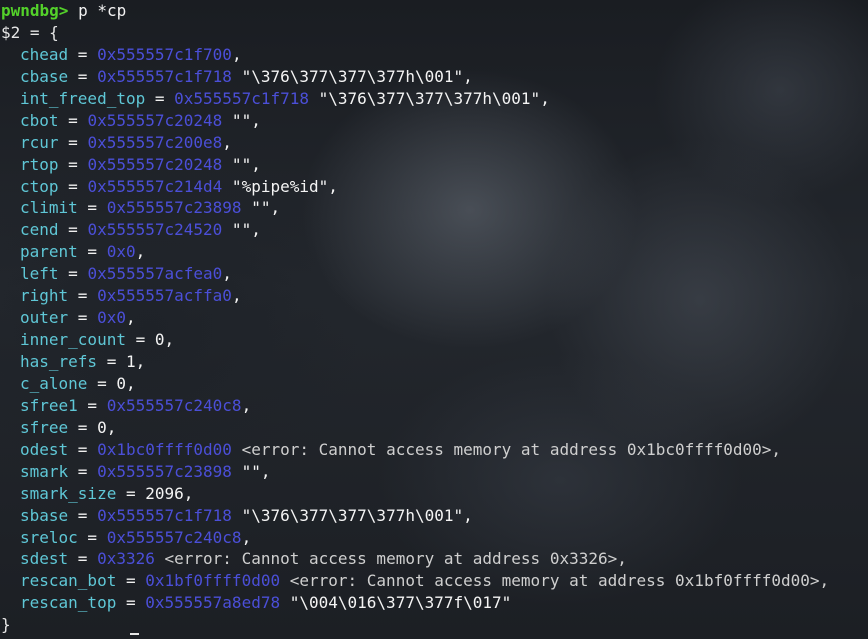 The image size is (868, 639). What do you see at coordinates (213, 581) in the screenshot?
I see `field-address: 0x1bf0ffff0d00` at bounding box center [213, 581].